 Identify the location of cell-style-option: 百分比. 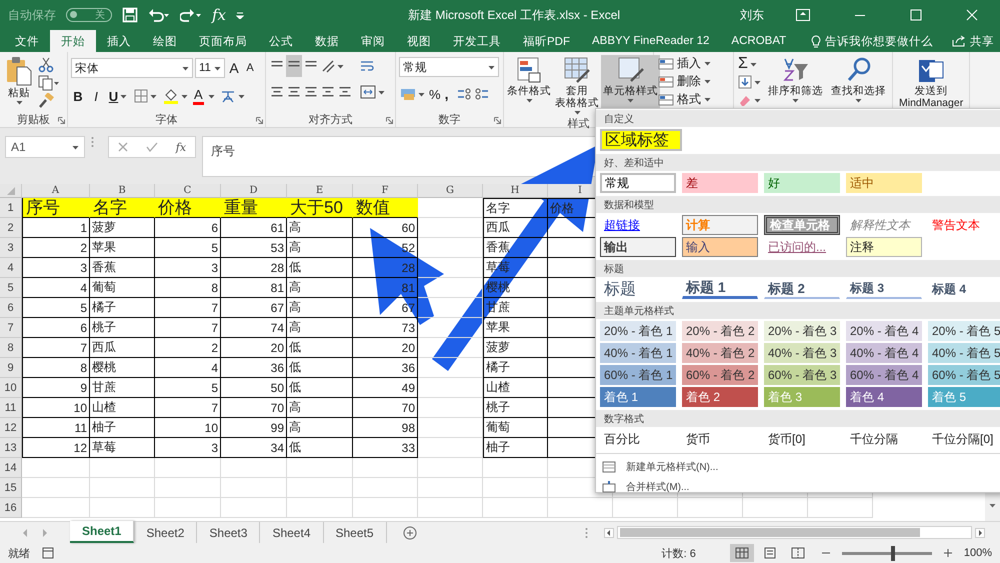
(638, 439).